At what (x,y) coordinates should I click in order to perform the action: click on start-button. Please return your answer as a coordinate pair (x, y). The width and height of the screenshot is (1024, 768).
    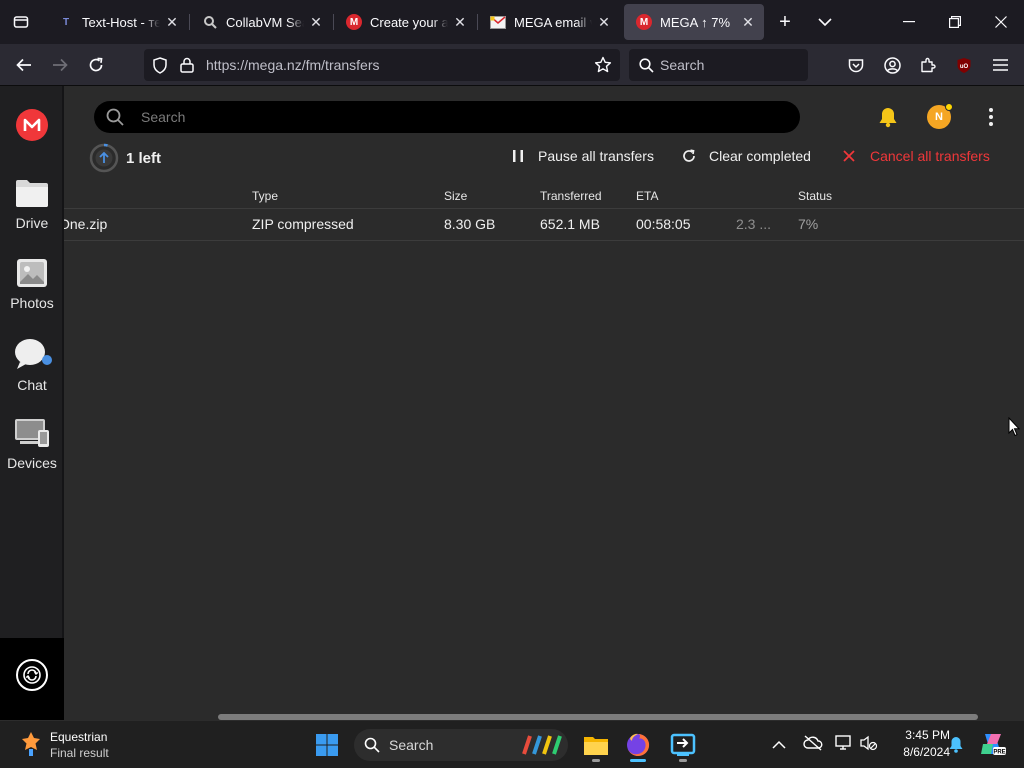
    Looking at the image, I should click on (327, 745).